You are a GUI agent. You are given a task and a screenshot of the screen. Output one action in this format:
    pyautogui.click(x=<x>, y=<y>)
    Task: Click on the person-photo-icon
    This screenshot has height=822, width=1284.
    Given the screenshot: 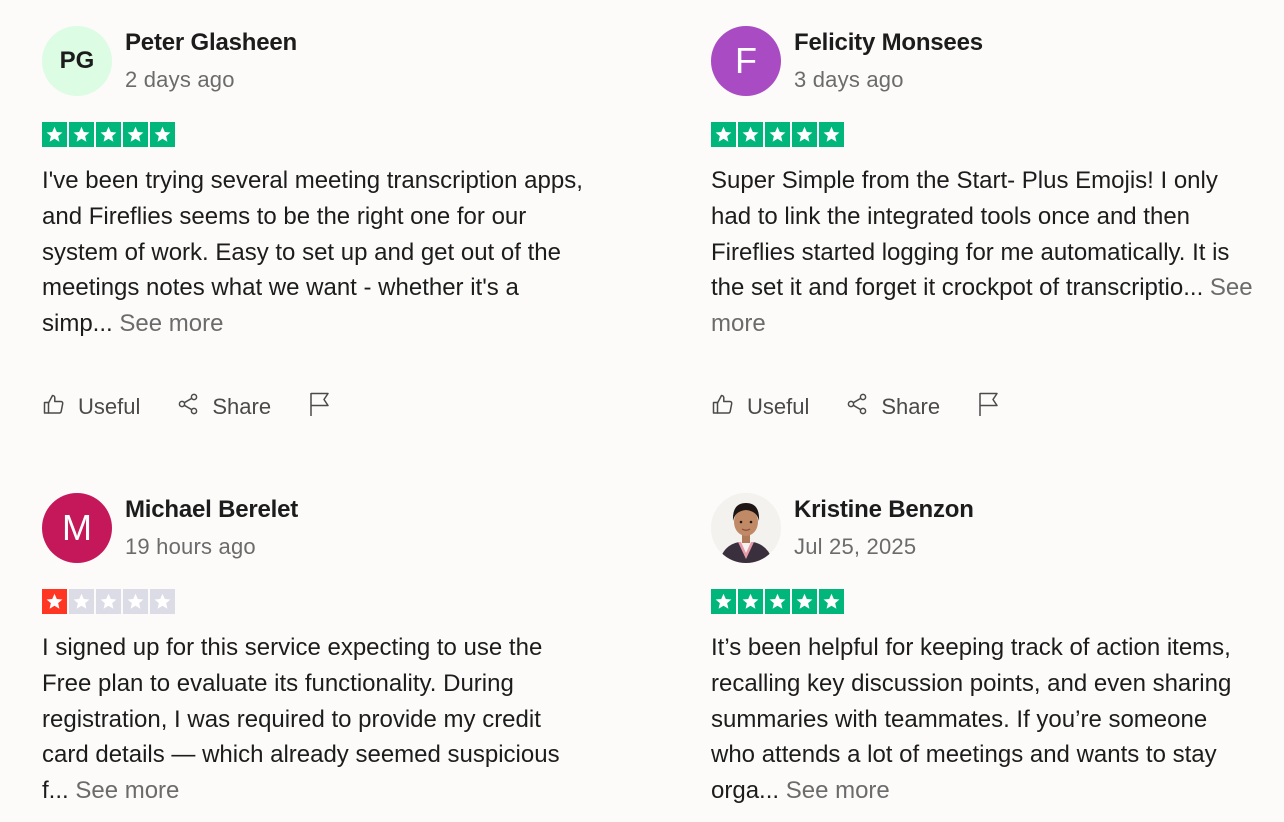 What is the action you would take?
    pyautogui.click(x=746, y=528)
    